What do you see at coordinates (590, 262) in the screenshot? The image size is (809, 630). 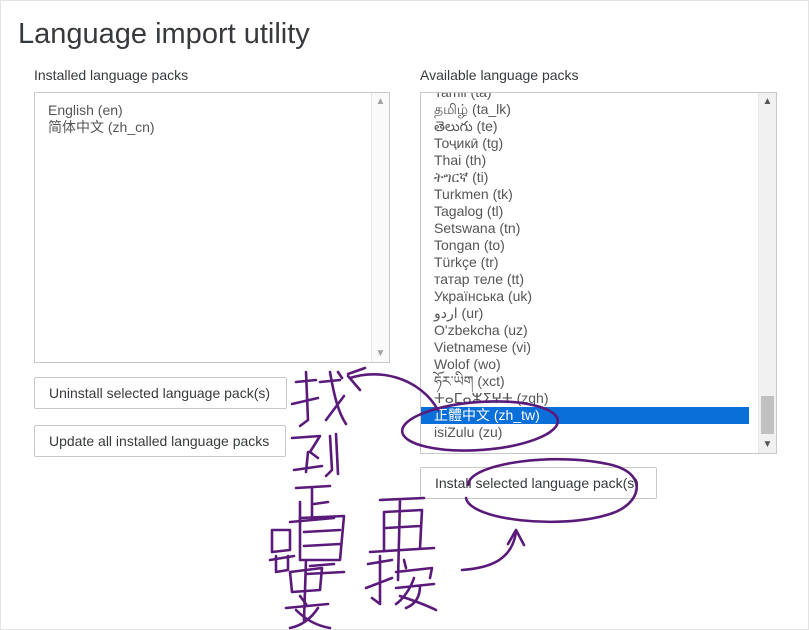 I see `available-pack-item: Türkçe (tr)` at bounding box center [590, 262].